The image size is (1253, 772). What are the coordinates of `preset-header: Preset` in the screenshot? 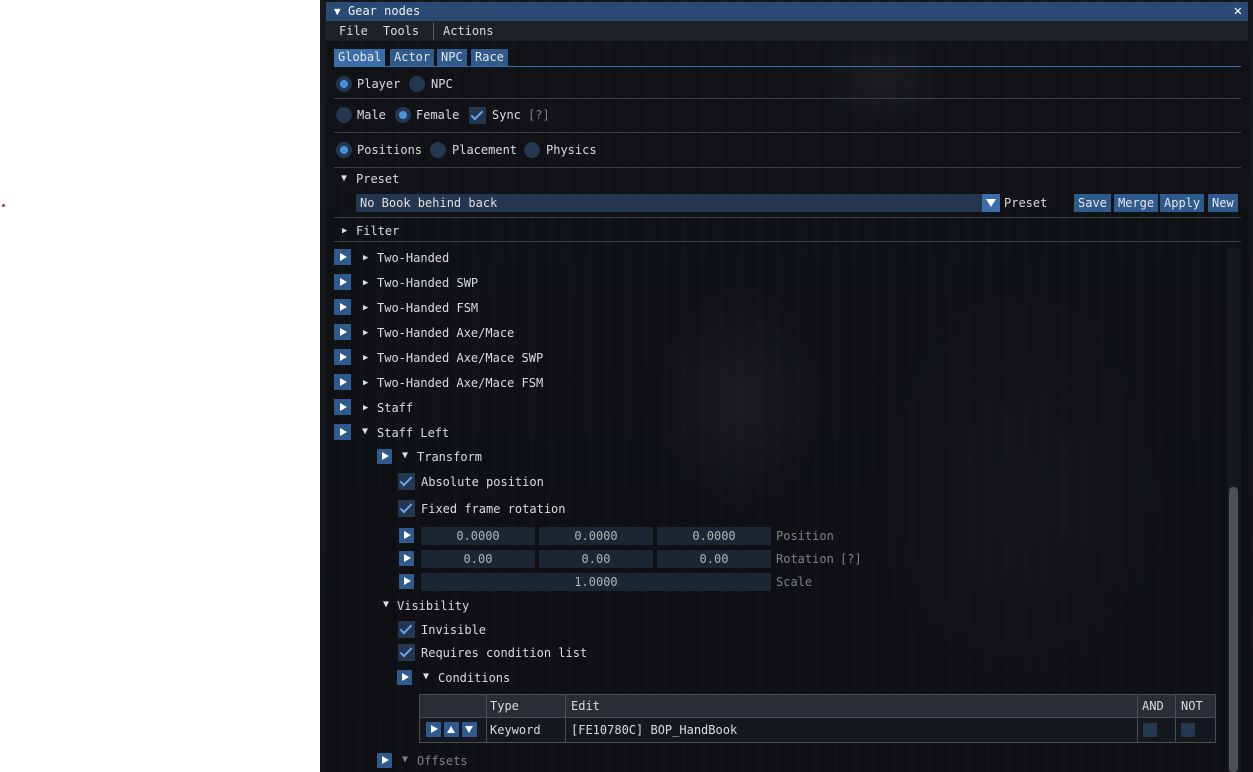 It's located at (377, 179).